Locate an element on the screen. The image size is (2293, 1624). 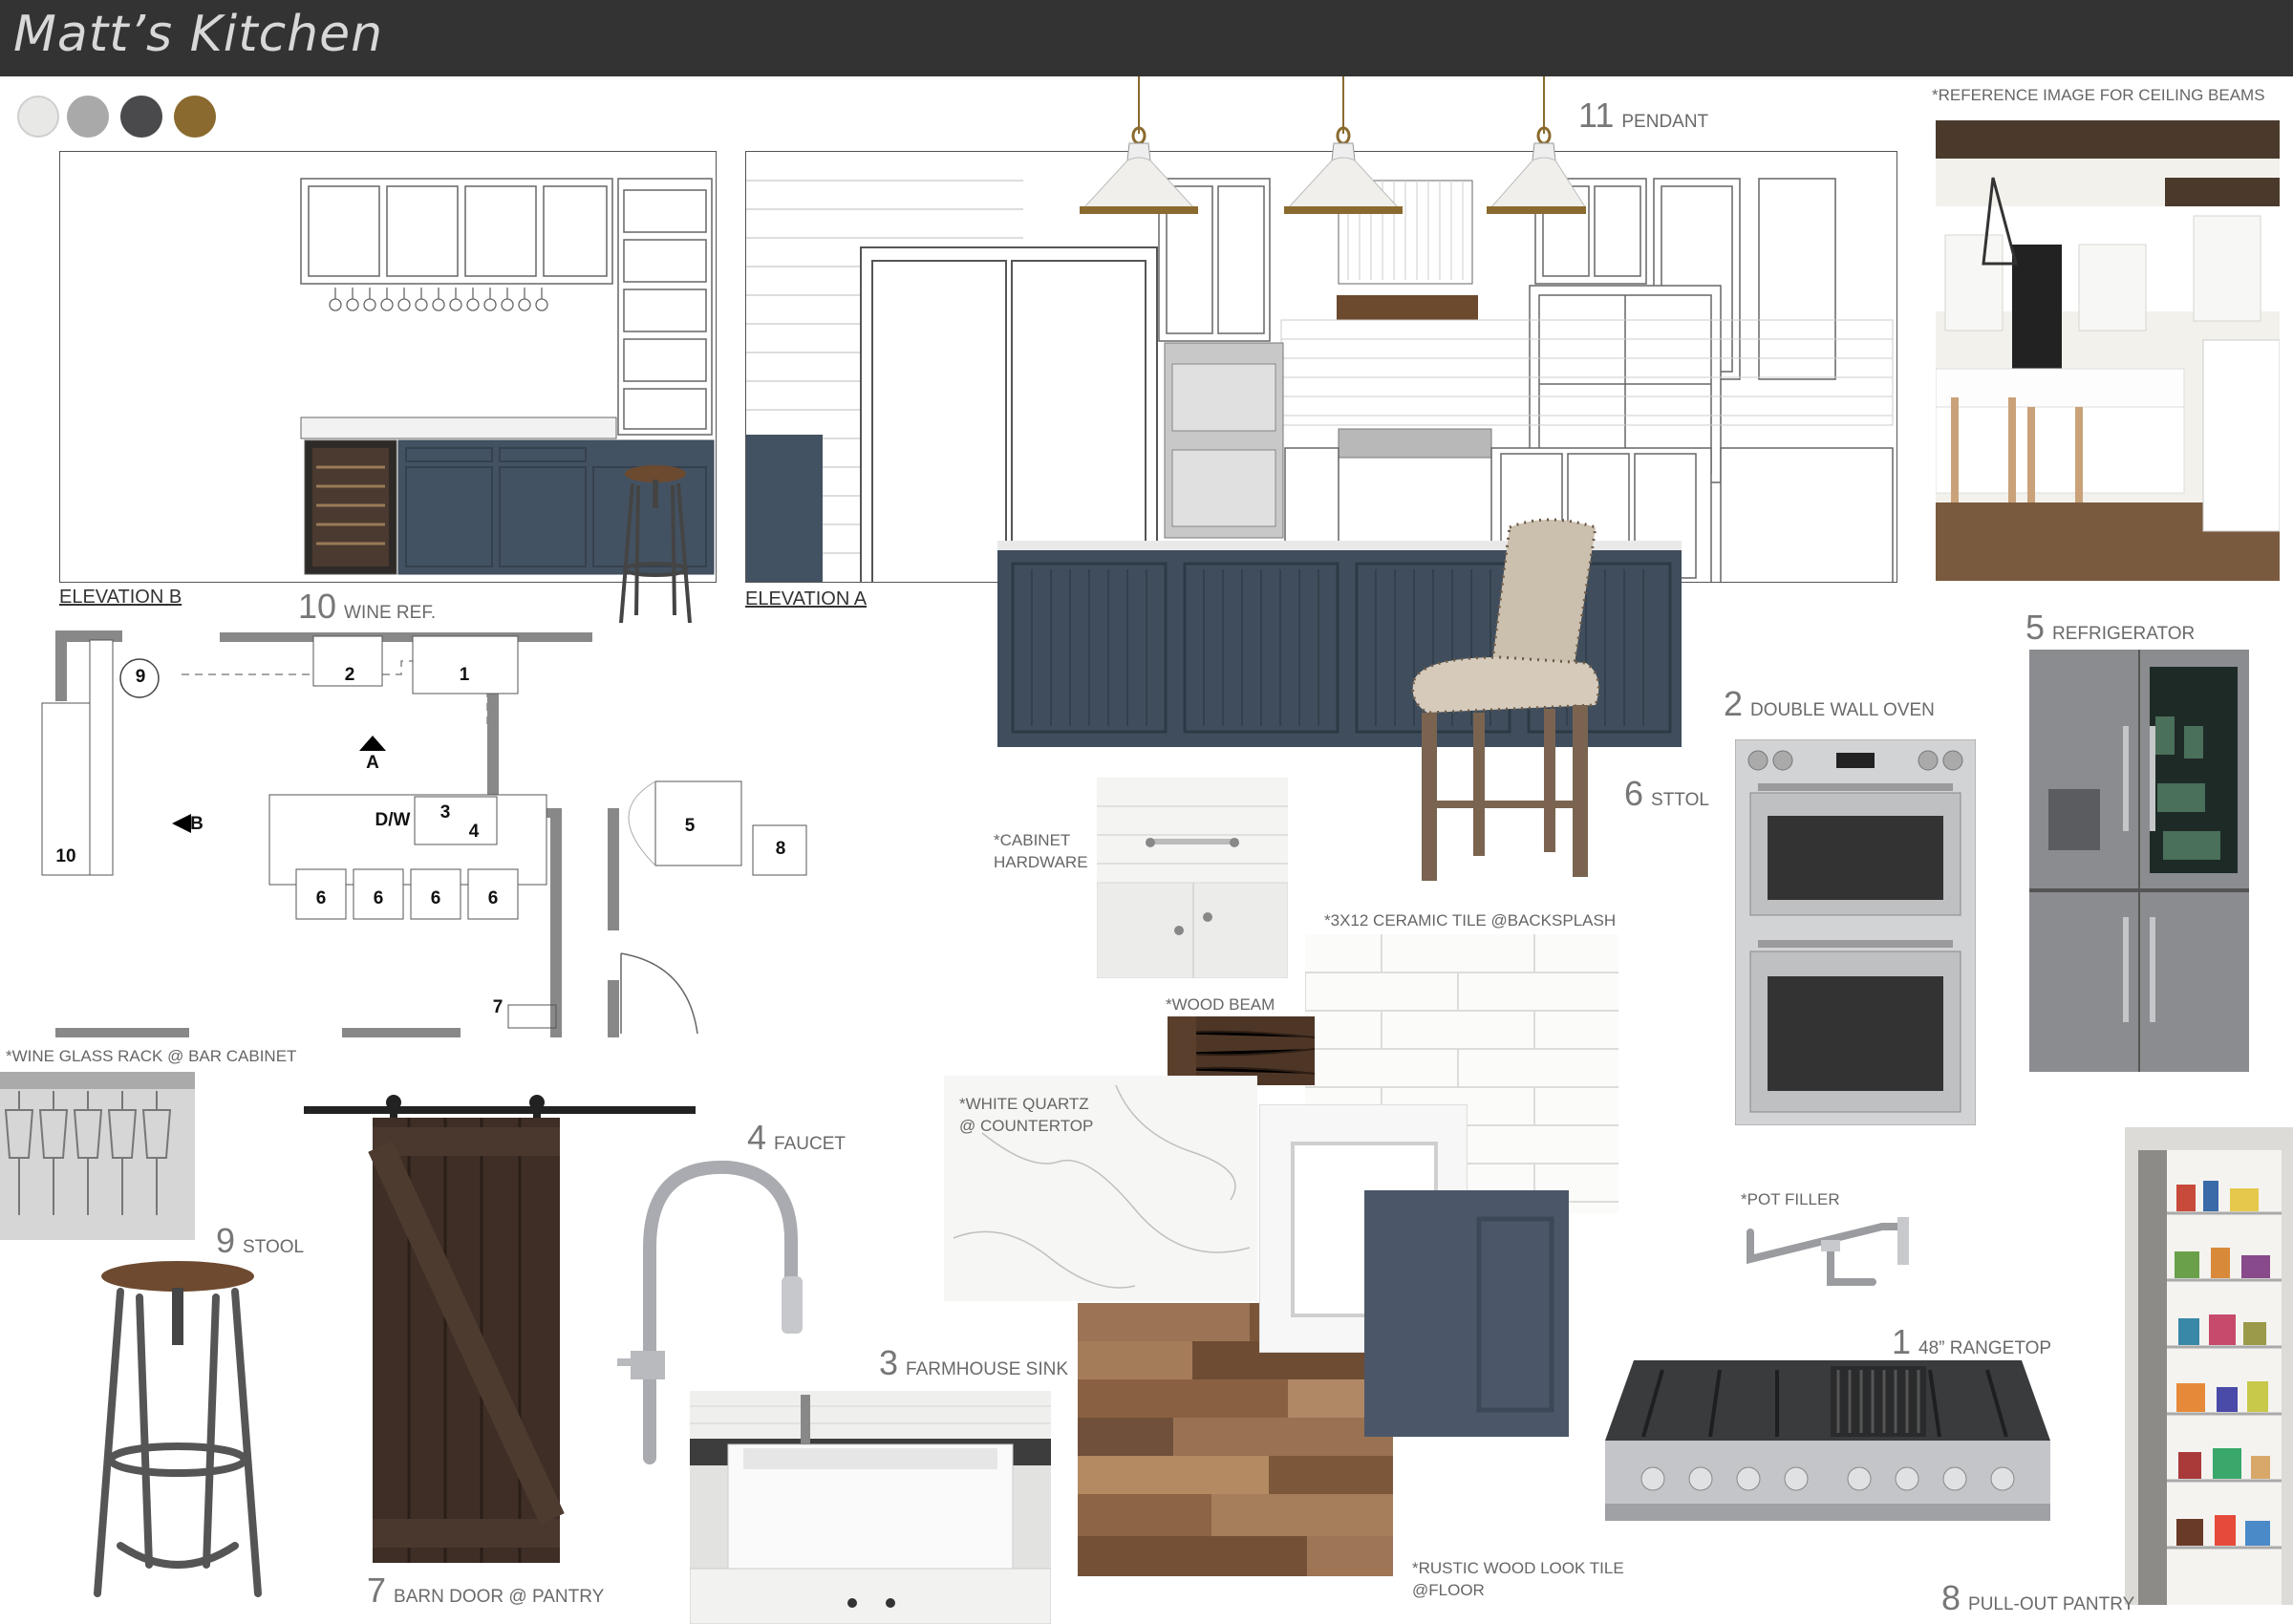
rustic-wood-tile-note-line-2: @FLOOR is located at coordinates (1448, 1590).